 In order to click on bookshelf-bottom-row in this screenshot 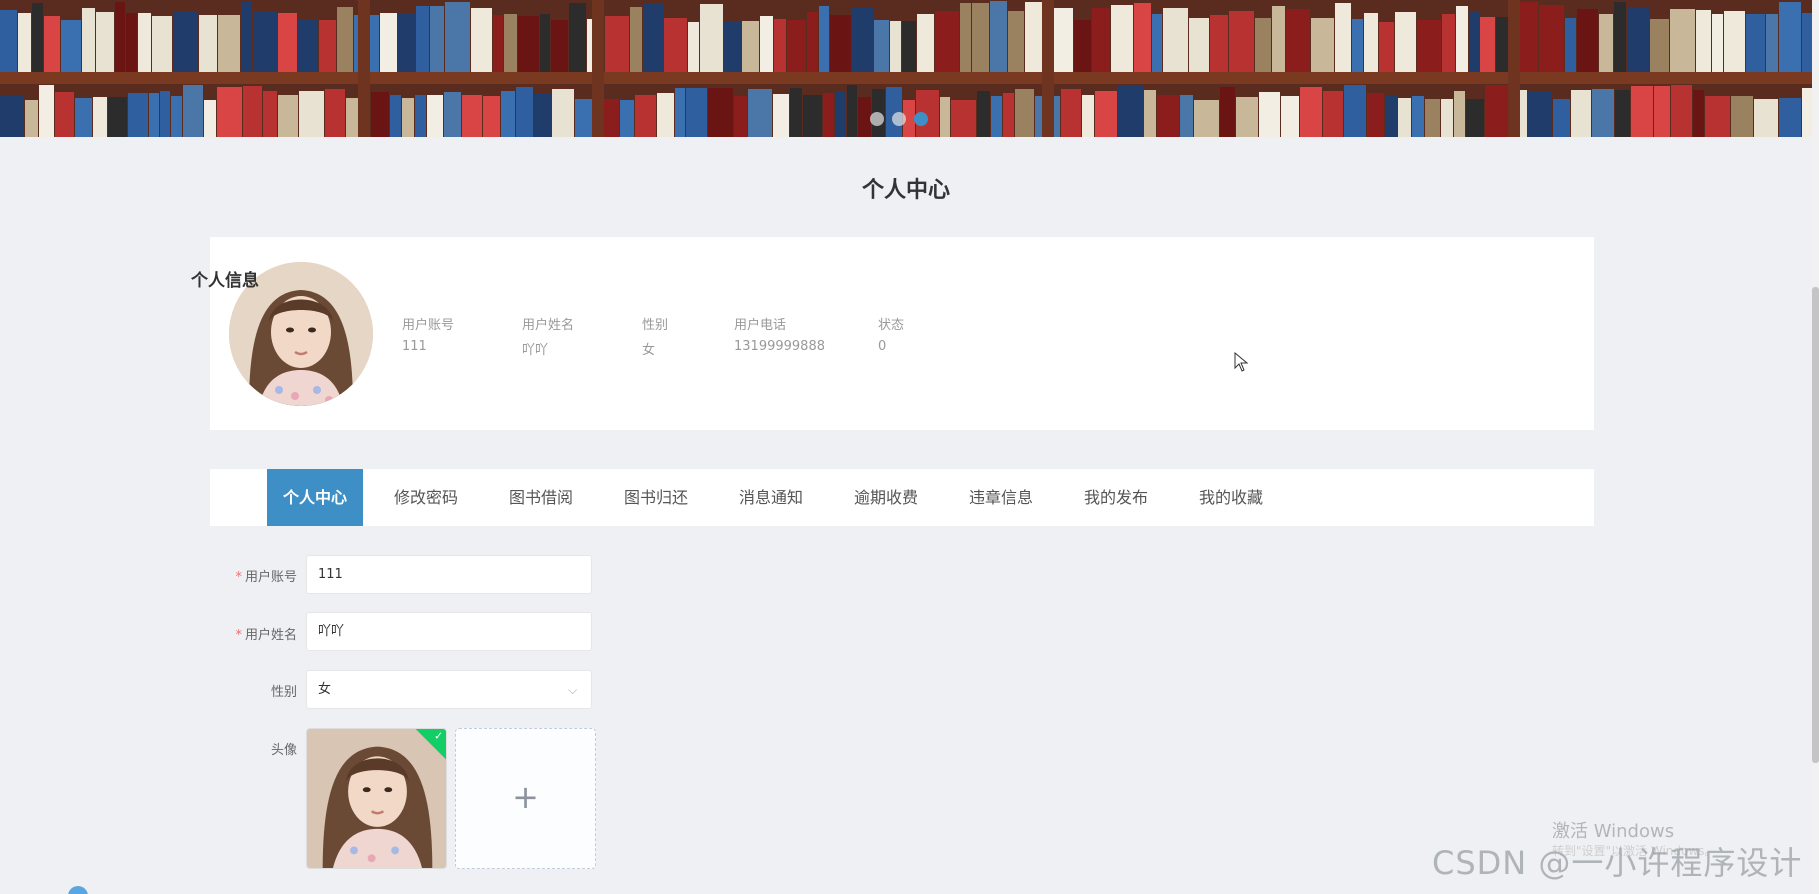, I will do `click(906, 110)`.